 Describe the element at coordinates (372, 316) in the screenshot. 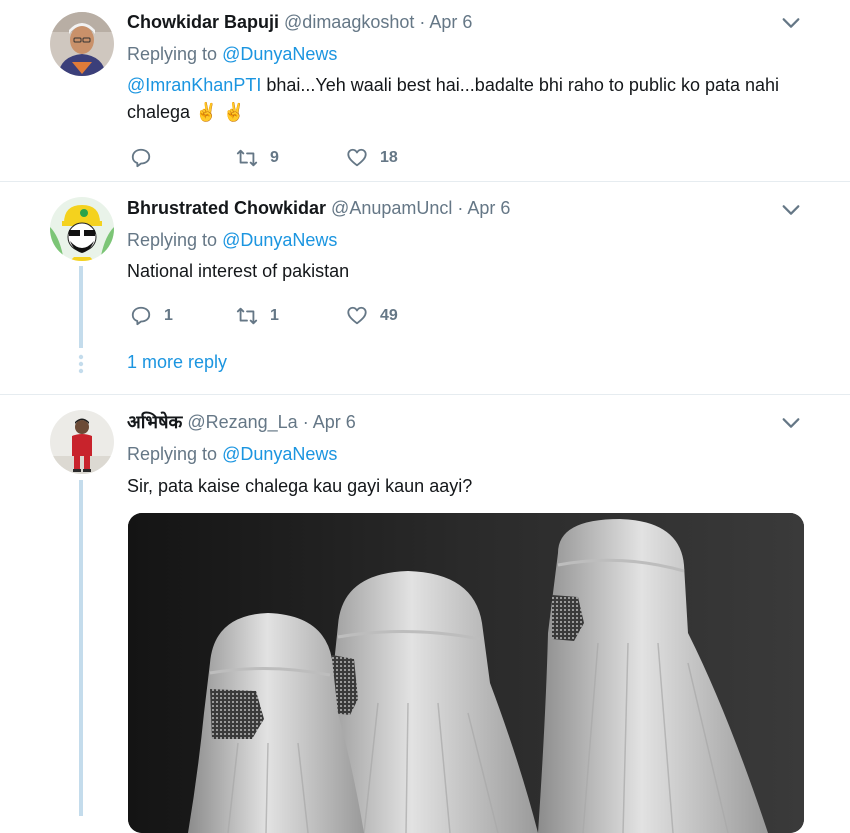

I see `like-button: 49` at that location.